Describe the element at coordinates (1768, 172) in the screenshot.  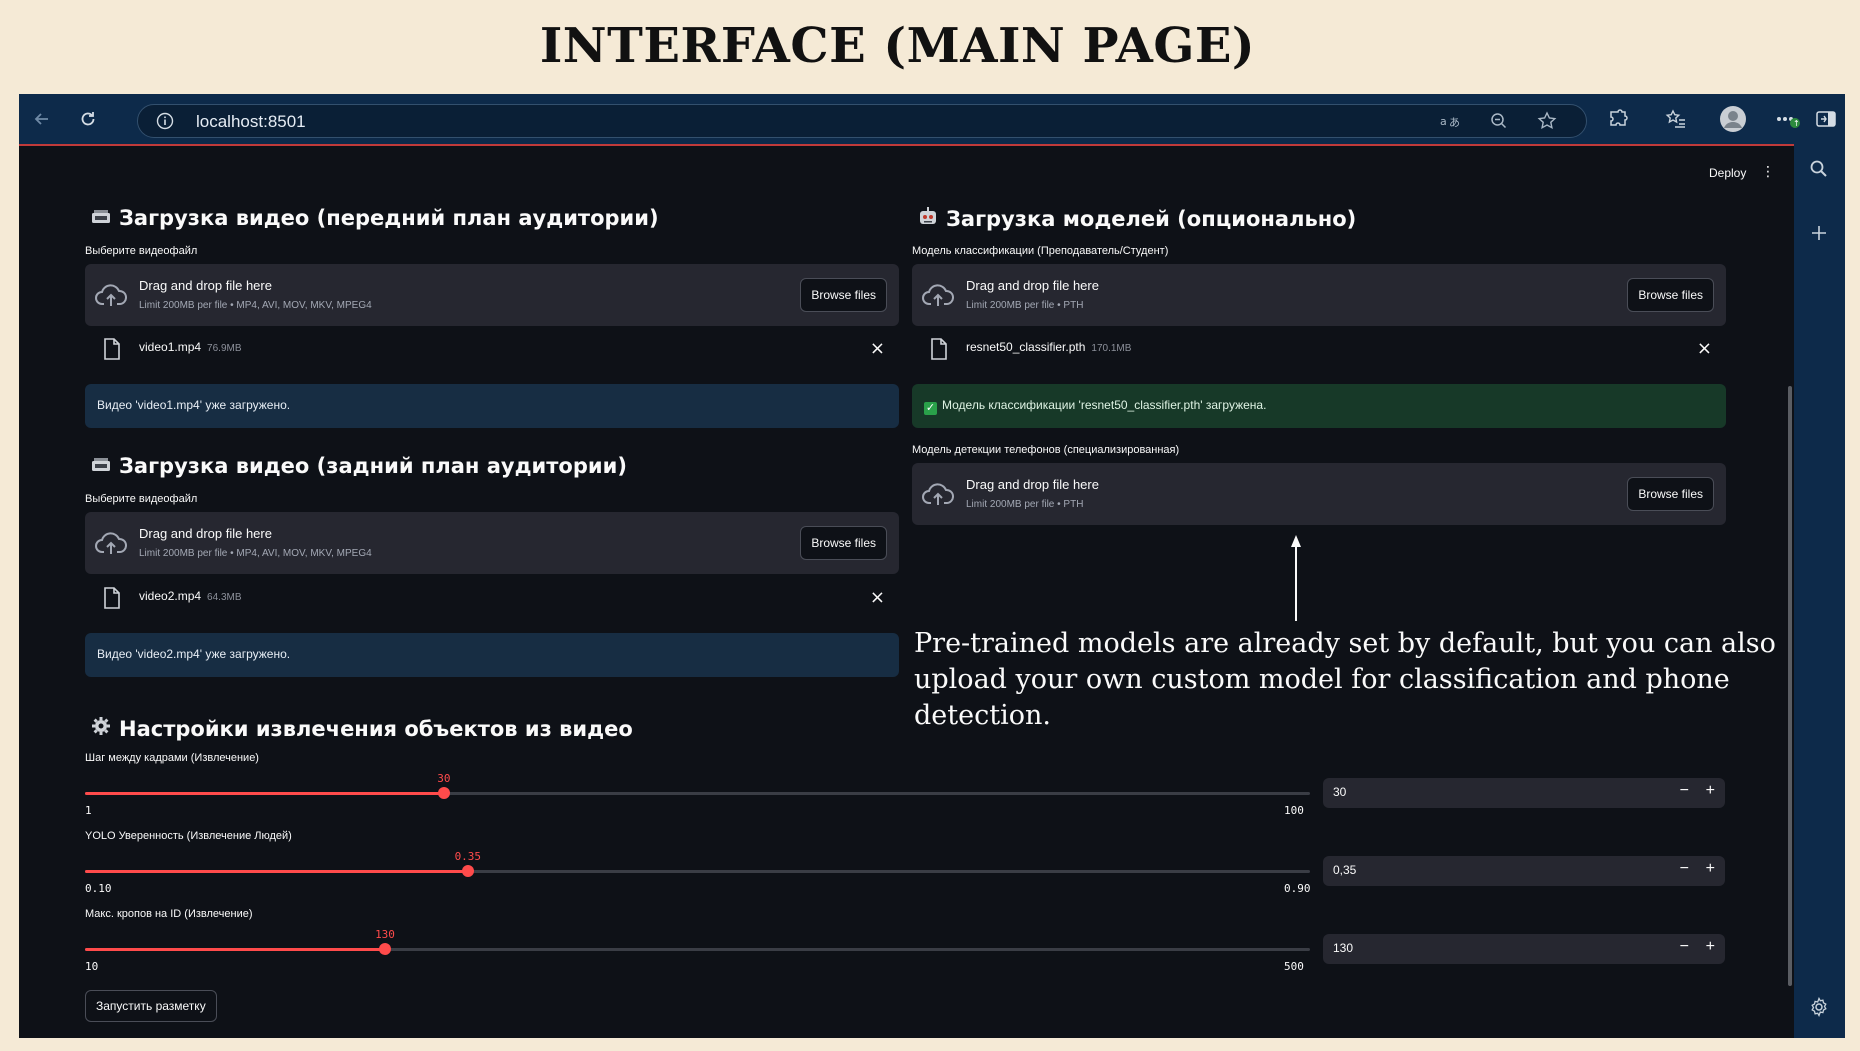
I see `main-menu-icon: ⋮` at that location.